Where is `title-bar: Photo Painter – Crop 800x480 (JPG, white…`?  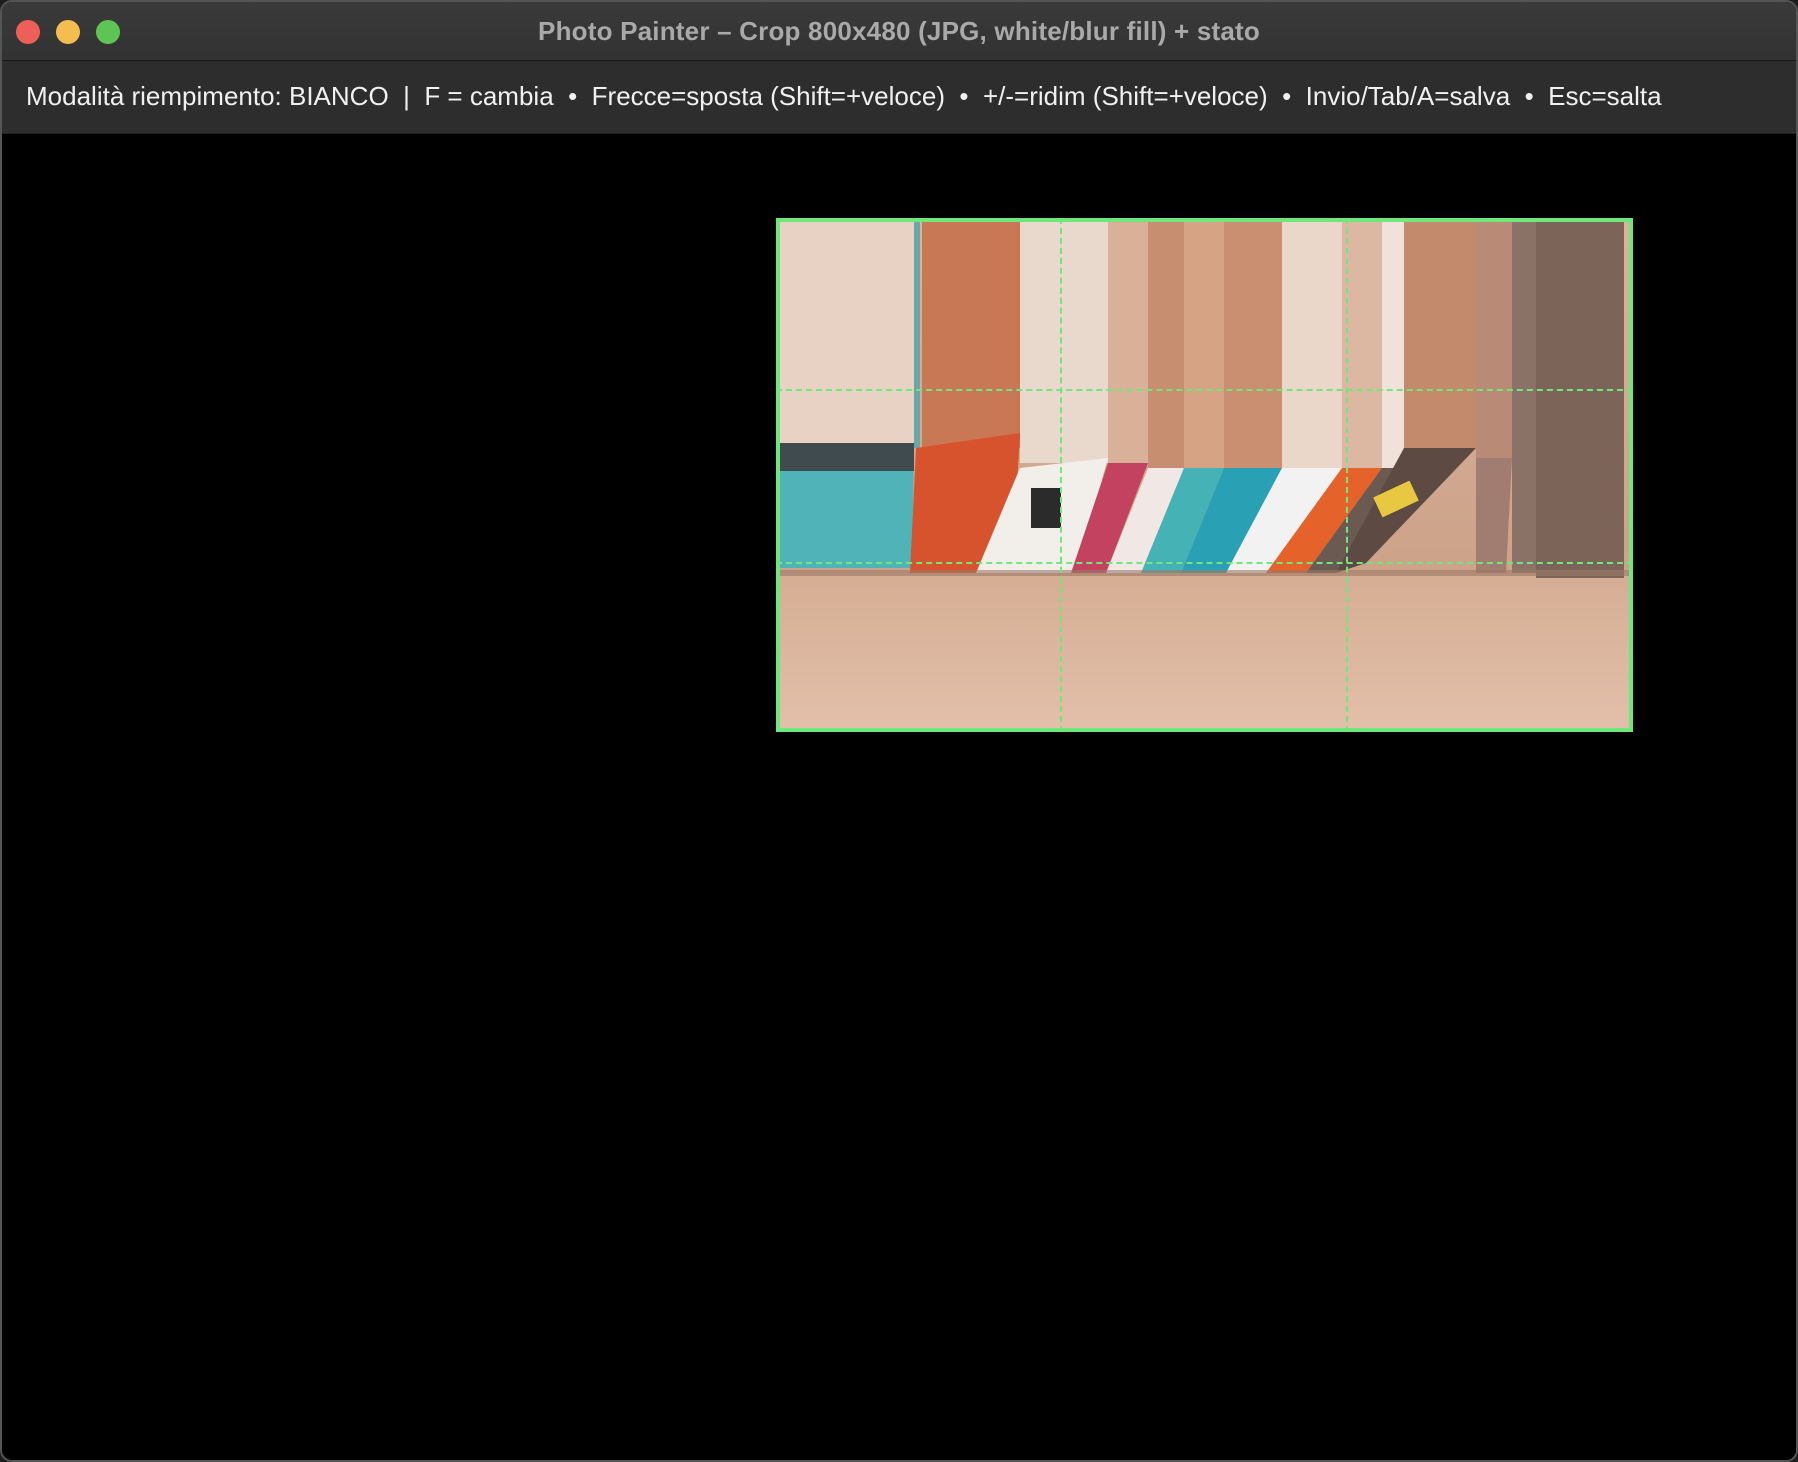
title-bar: Photo Painter – Crop 800x480 (JPG, white… is located at coordinates (899, 31).